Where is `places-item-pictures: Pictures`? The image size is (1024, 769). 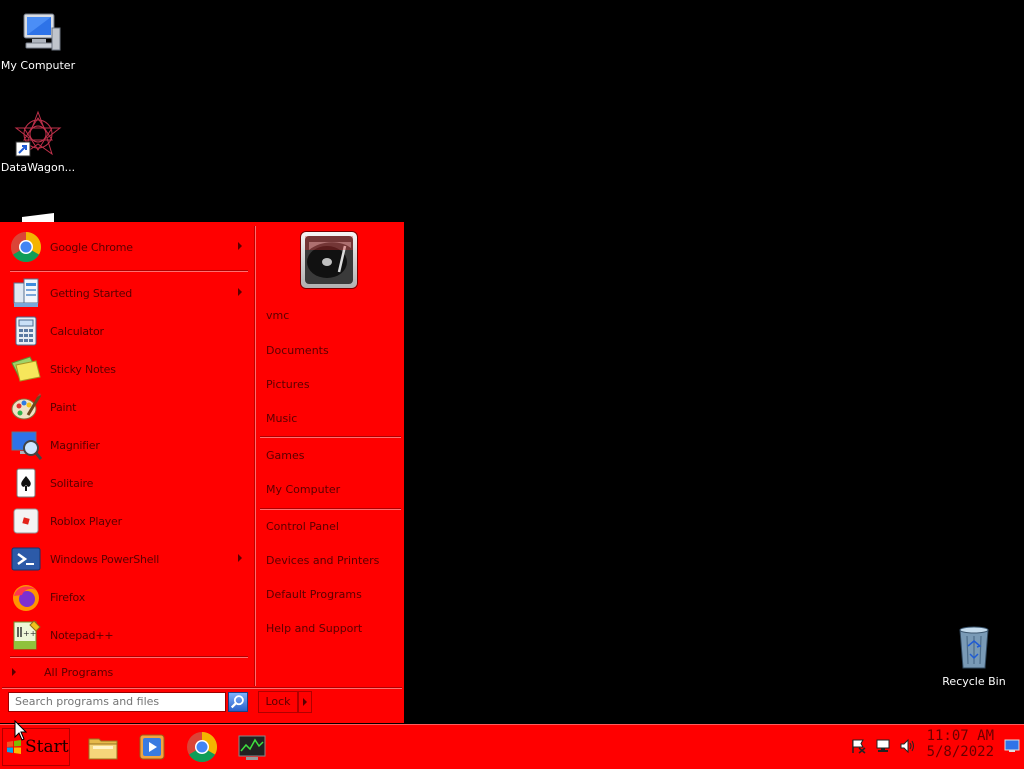
places-item-pictures: Pictures is located at coordinates (288, 384).